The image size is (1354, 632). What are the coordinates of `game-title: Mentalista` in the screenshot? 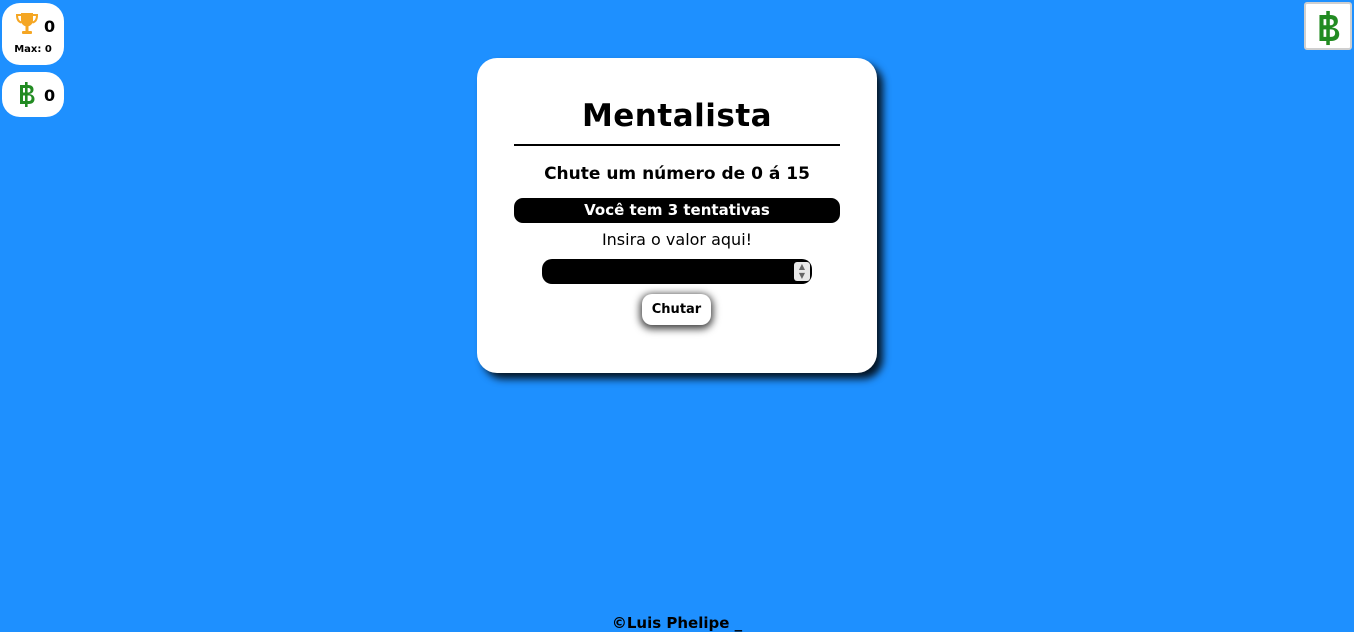 It's located at (677, 116).